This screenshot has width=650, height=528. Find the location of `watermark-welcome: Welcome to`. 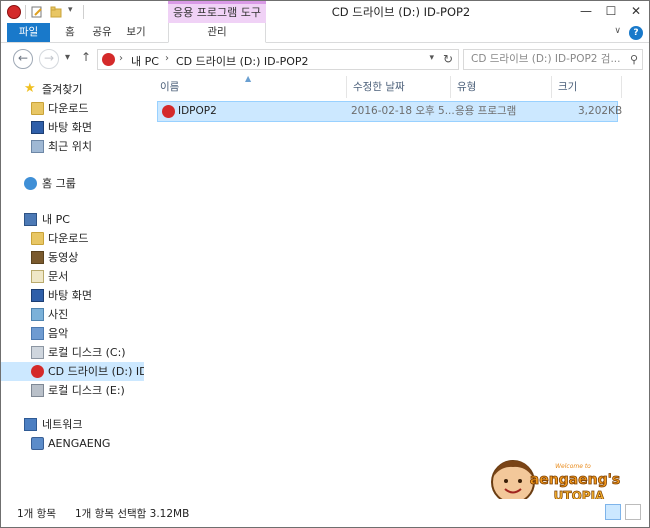

watermark-welcome: Welcome to is located at coordinates (573, 466).